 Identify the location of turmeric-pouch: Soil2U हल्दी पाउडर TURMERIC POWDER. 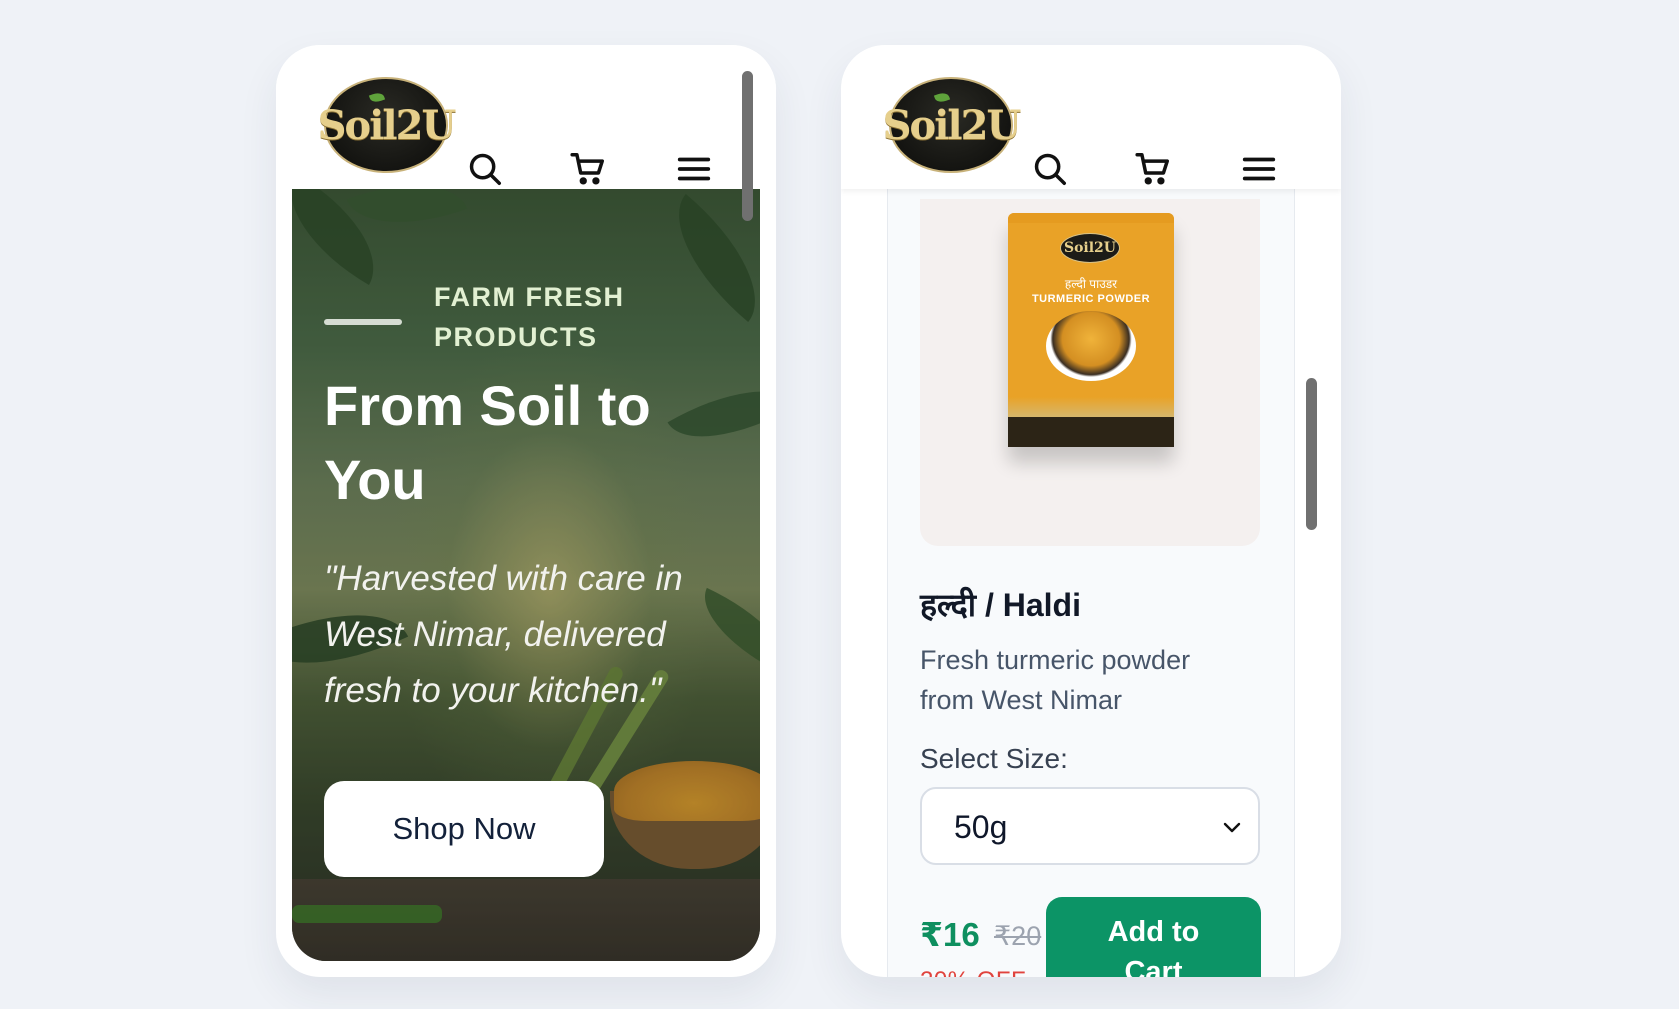
(1091, 330).